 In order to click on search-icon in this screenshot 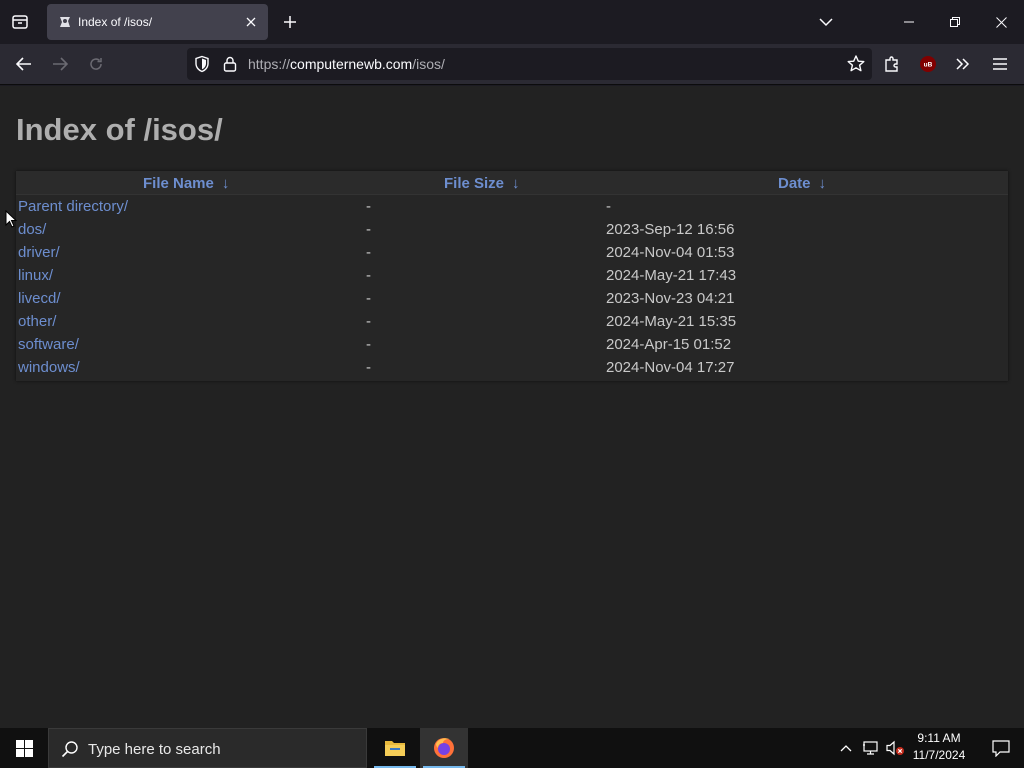, I will do `click(69, 749)`.